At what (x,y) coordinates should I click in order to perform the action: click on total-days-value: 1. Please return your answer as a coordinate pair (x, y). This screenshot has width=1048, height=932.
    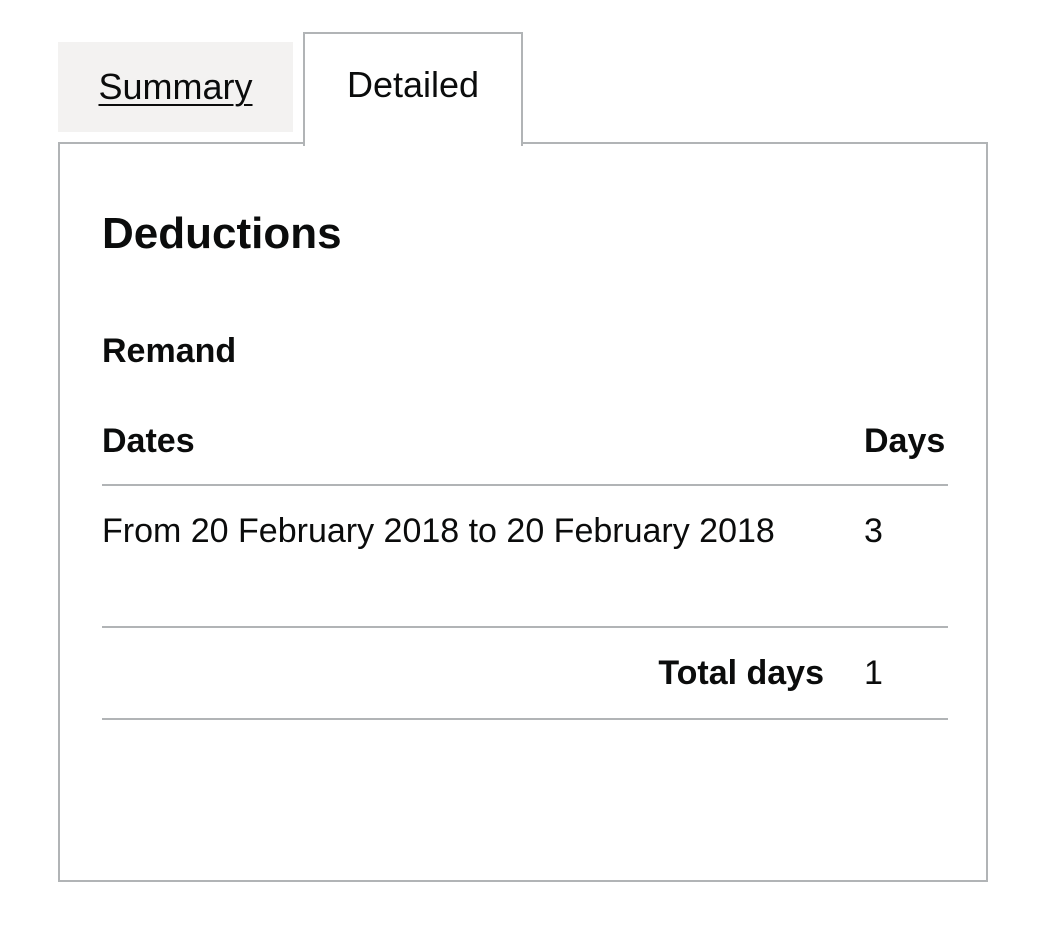
    Looking at the image, I should click on (873, 673).